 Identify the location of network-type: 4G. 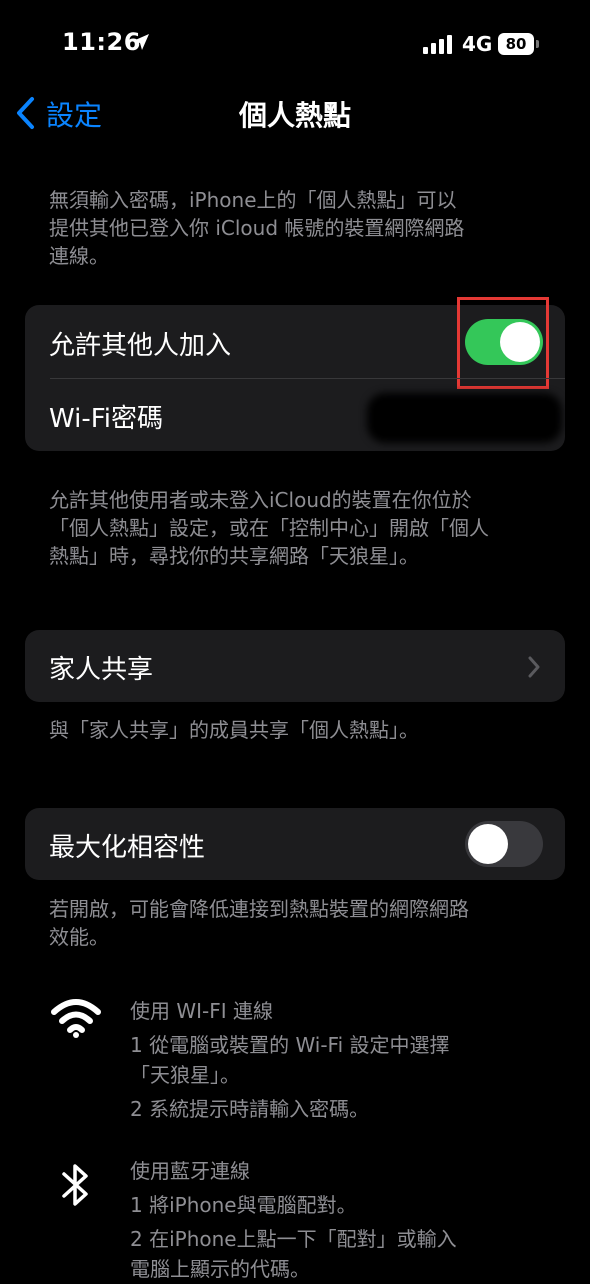
(477, 44).